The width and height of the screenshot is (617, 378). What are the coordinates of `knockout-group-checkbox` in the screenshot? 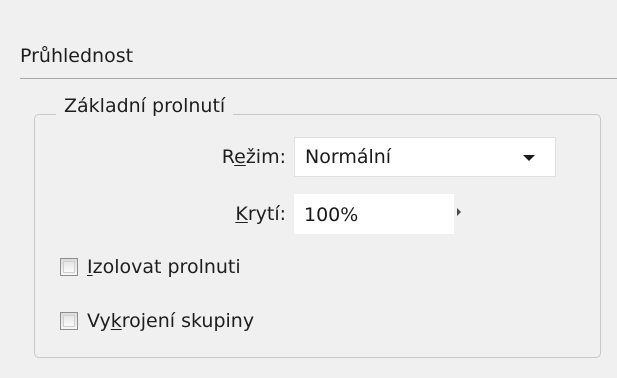 It's located at (69, 321).